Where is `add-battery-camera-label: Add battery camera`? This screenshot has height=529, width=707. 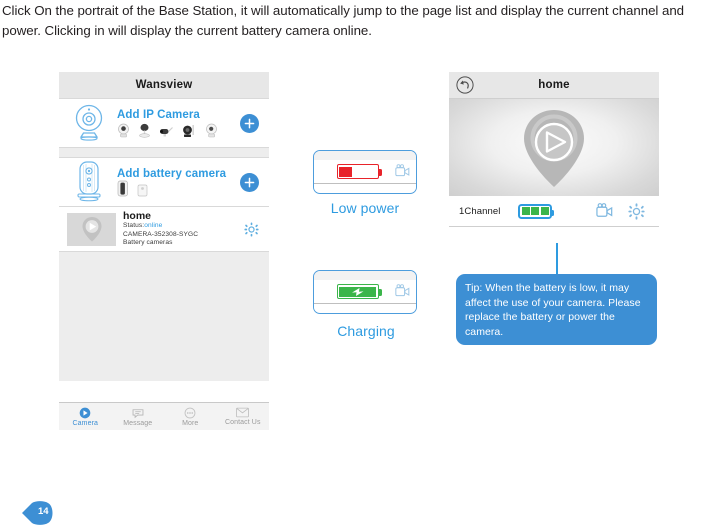 add-battery-camera-label: Add battery camera is located at coordinates (172, 173).